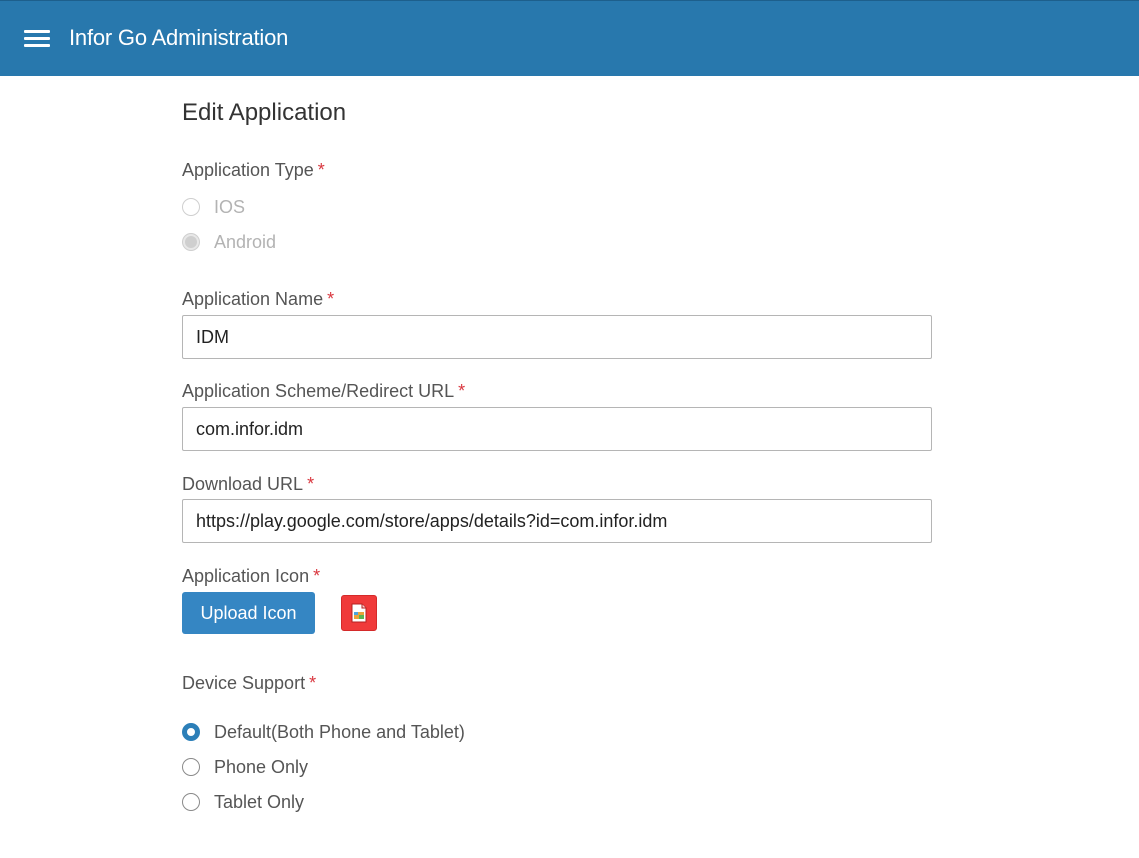 The image size is (1139, 858). I want to click on radio-device-tablet-circle, so click(191, 802).